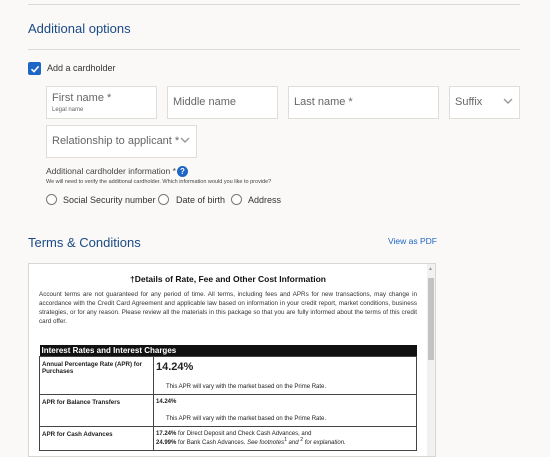  Describe the element at coordinates (412, 241) in the screenshot. I see `view-as-pdf-link: View as PDF` at that location.